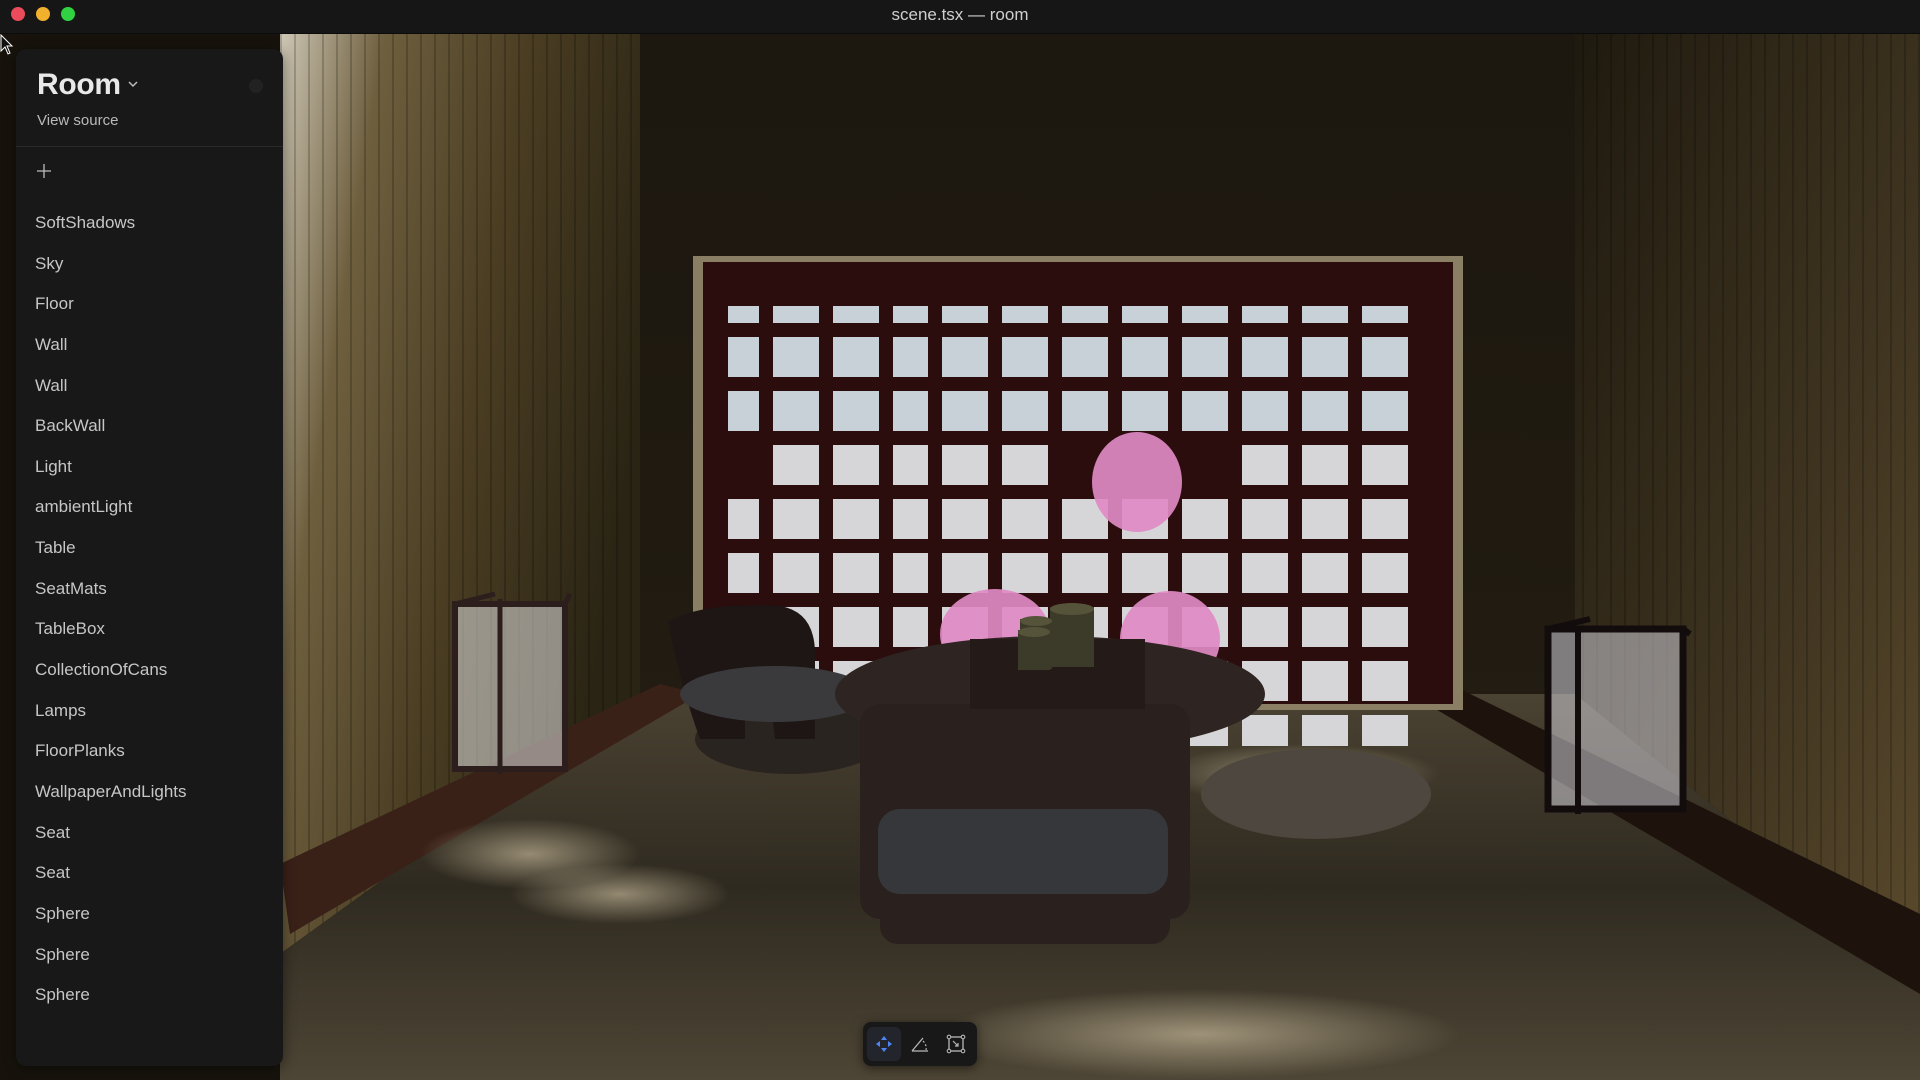 The width and height of the screenshot is (1920, 1080). Describe the element at coordinates (44, 171) in the screenshot. I see `plus-icon` at that location.